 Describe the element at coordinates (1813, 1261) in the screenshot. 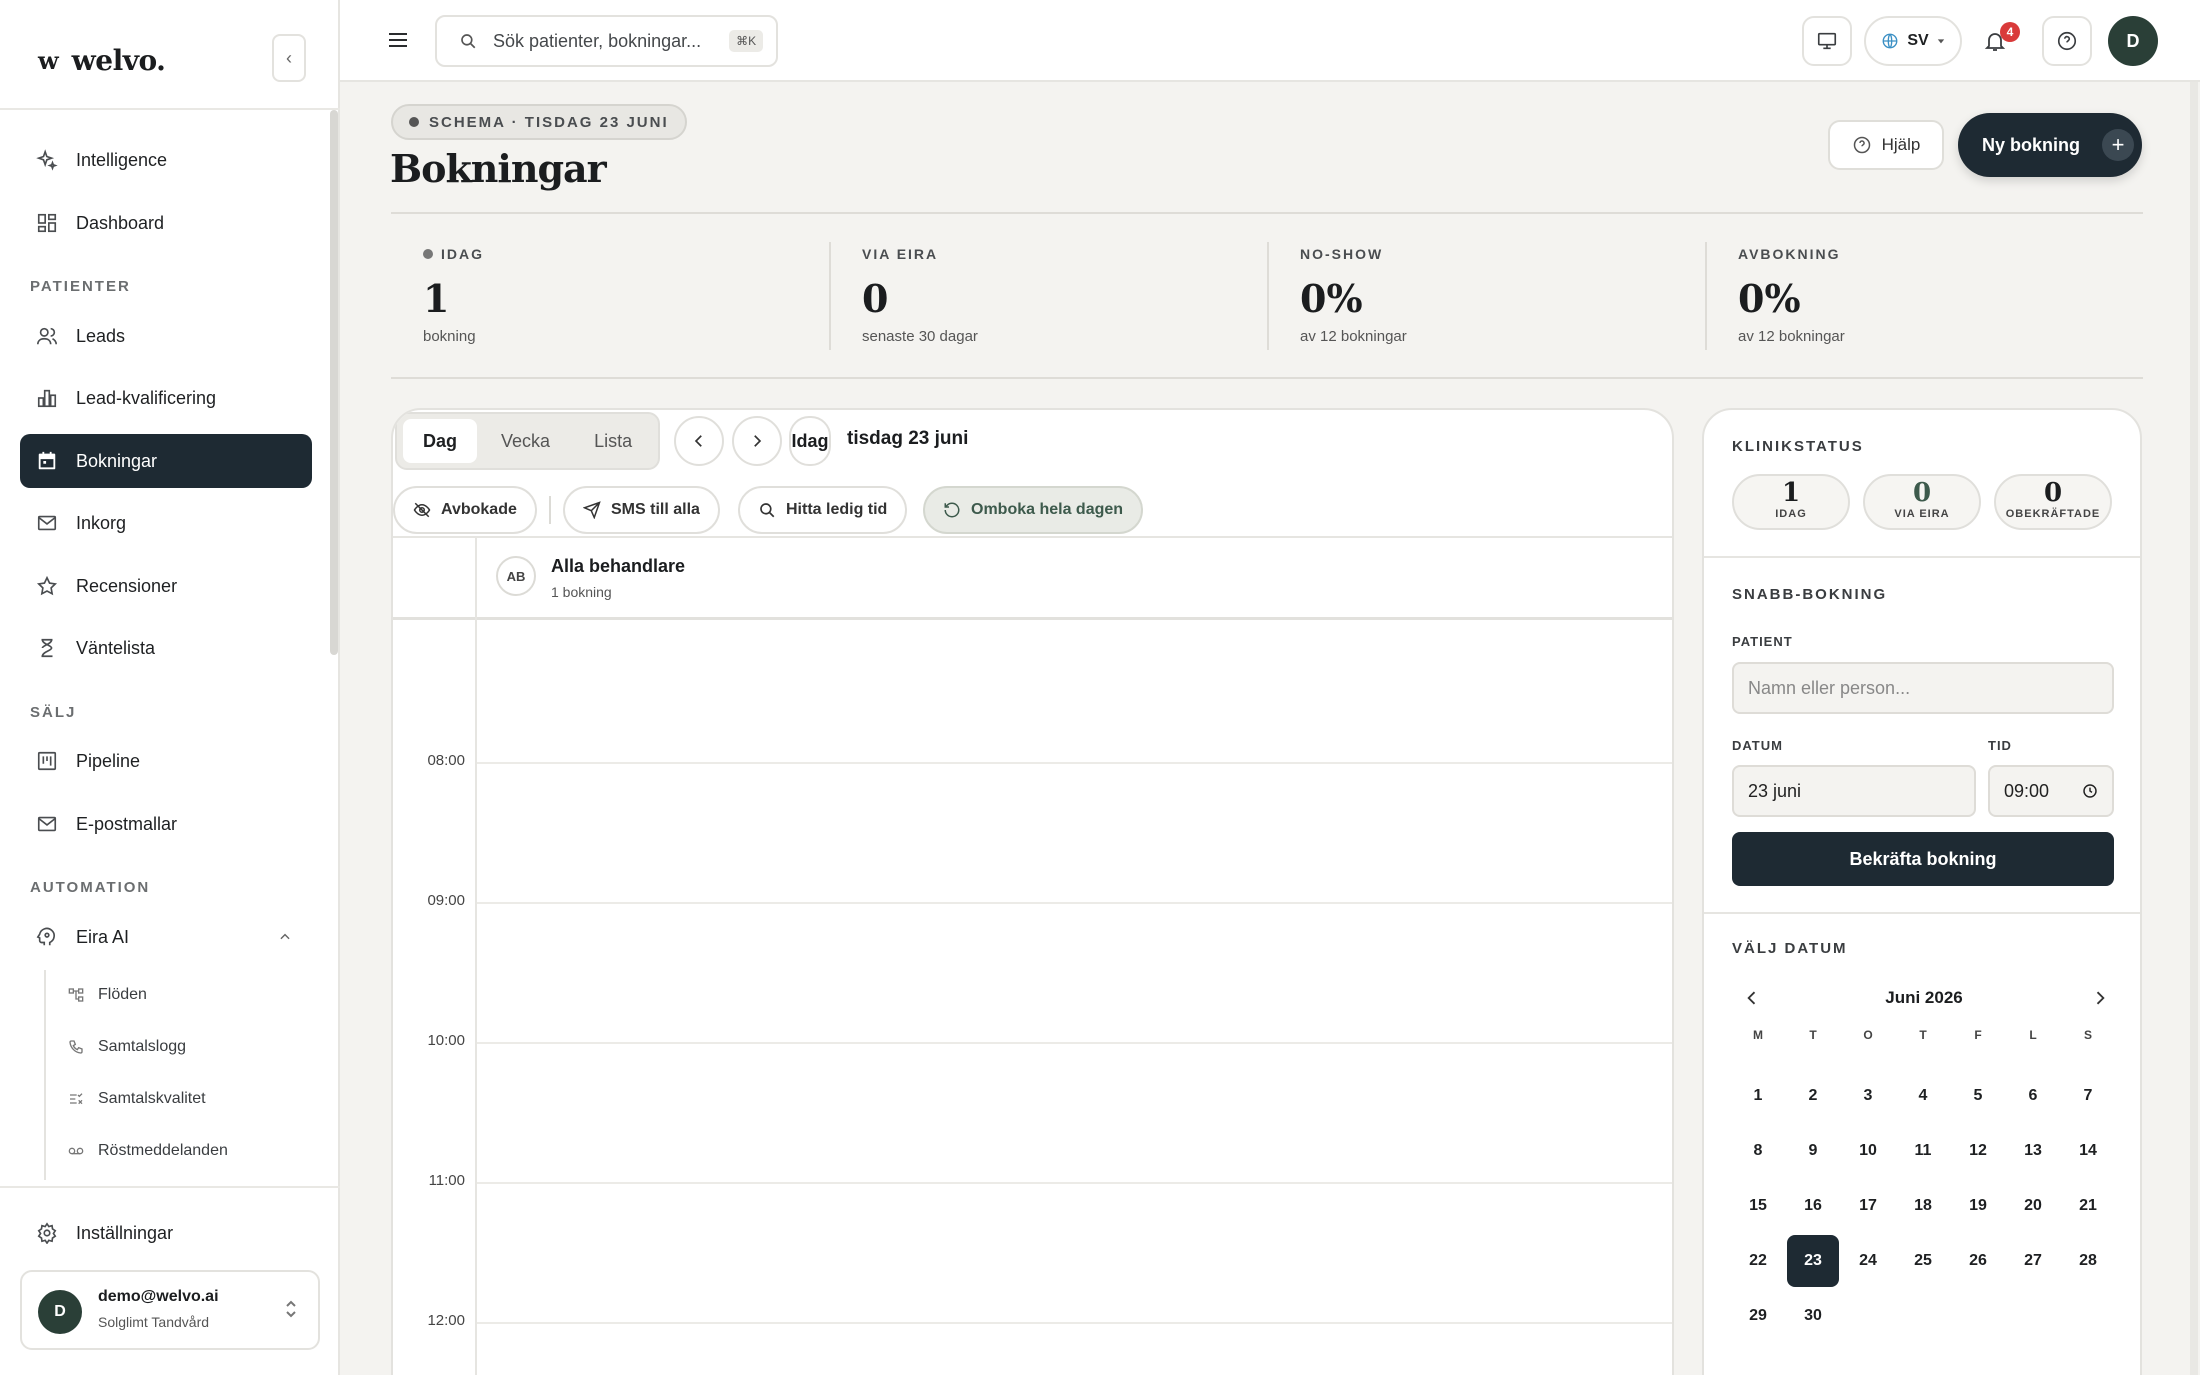

I see `calendar-day-selected: 23` at that location.